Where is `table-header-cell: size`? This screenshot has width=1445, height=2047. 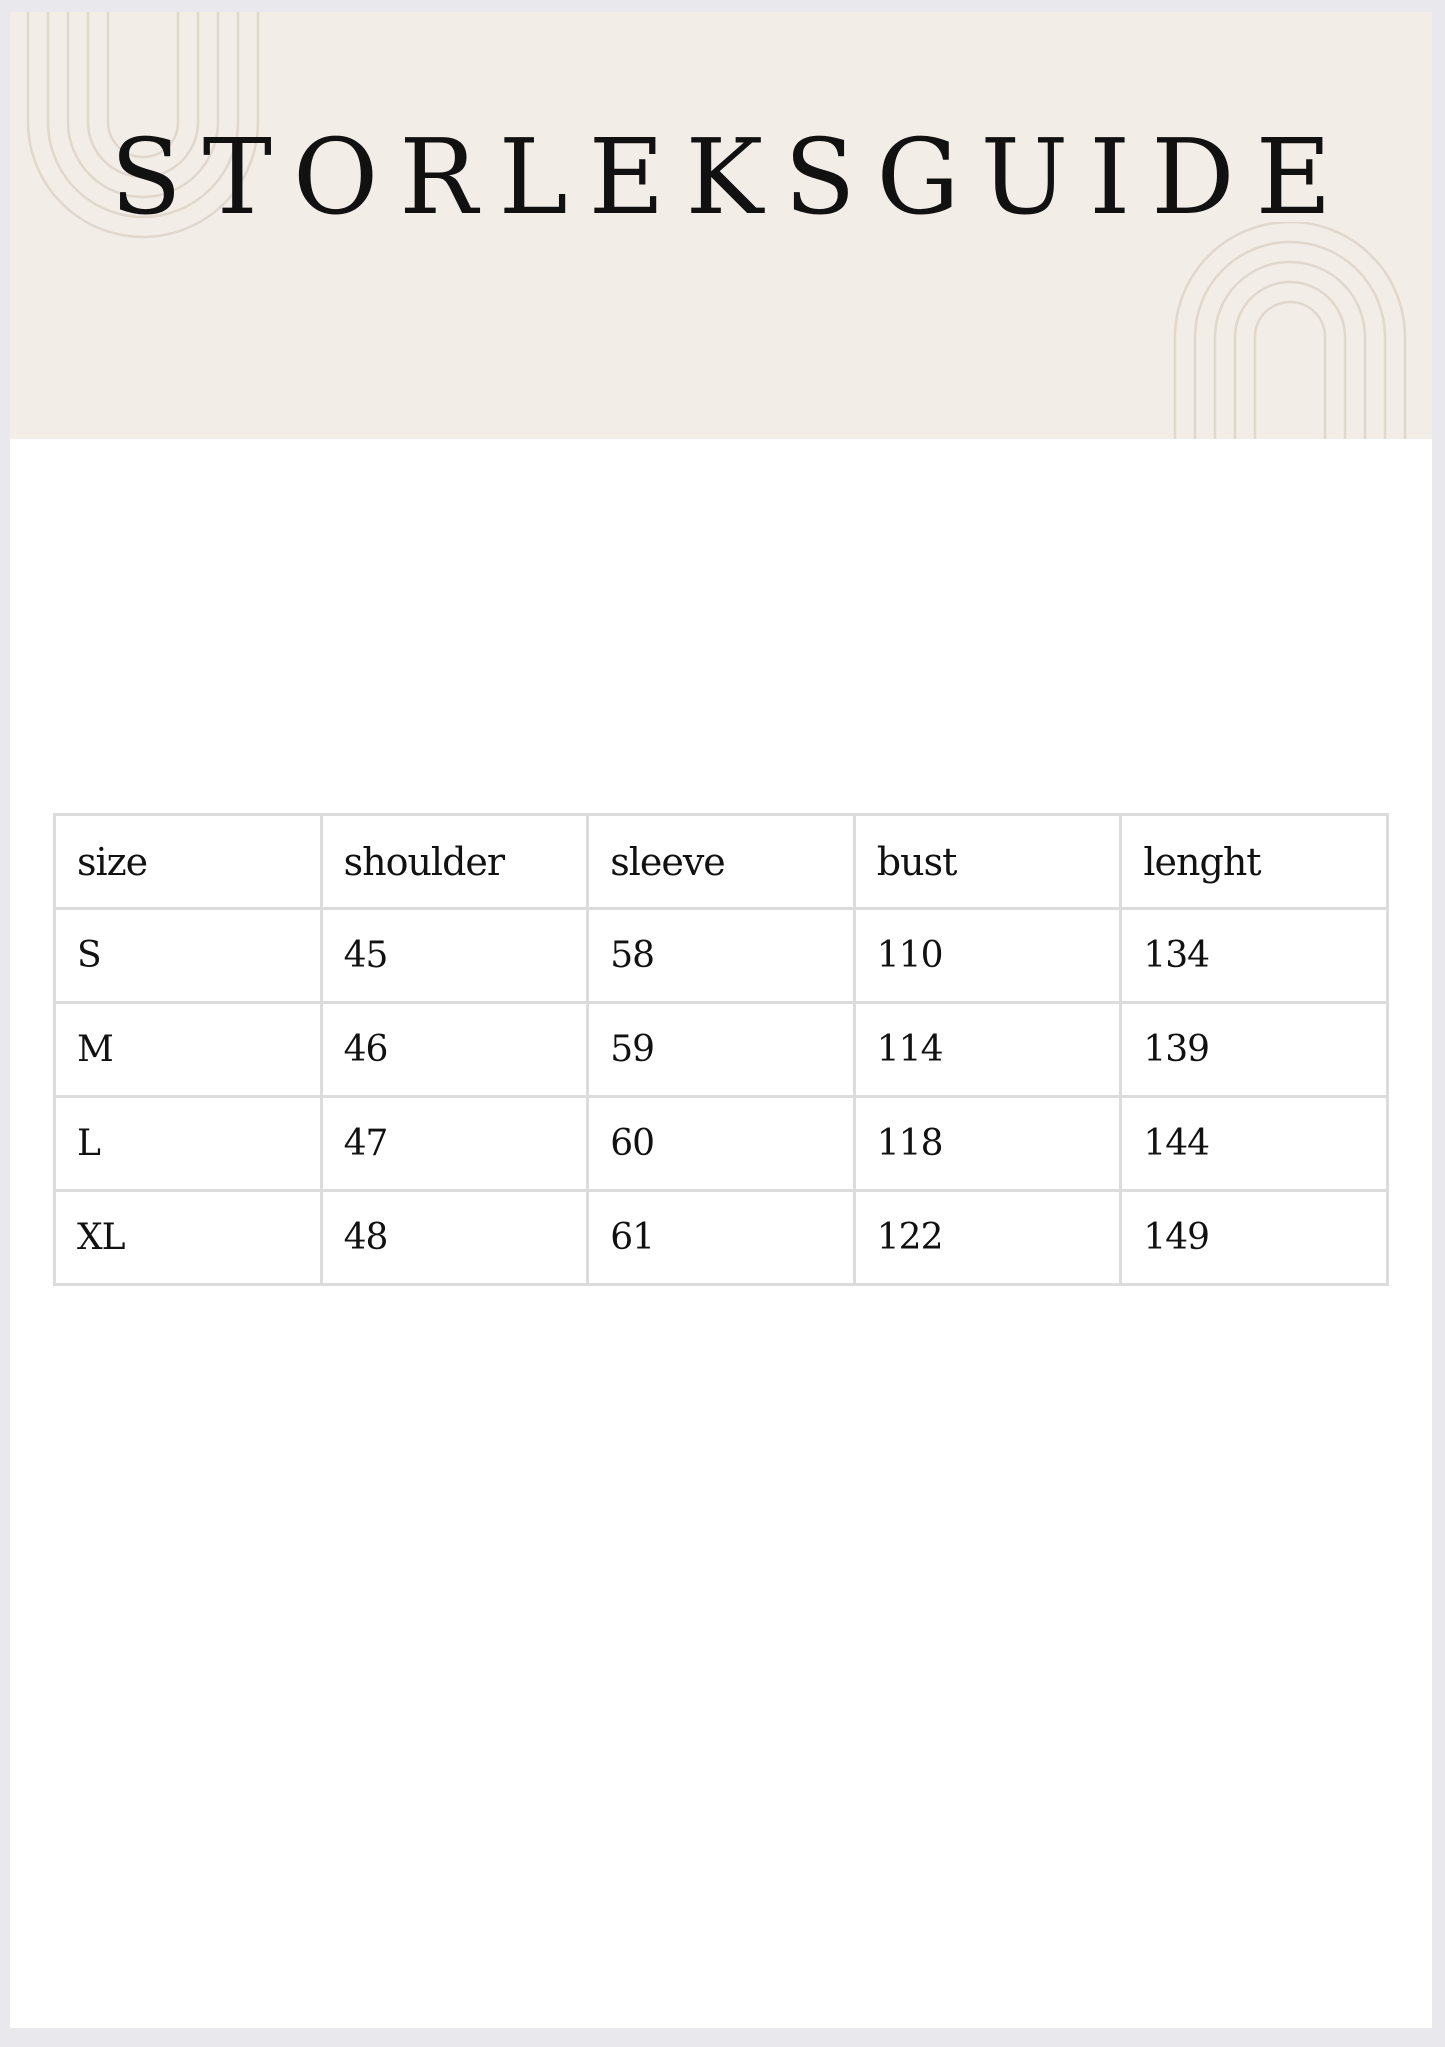 table-header-cell: size is located at coordinates (188, 861).